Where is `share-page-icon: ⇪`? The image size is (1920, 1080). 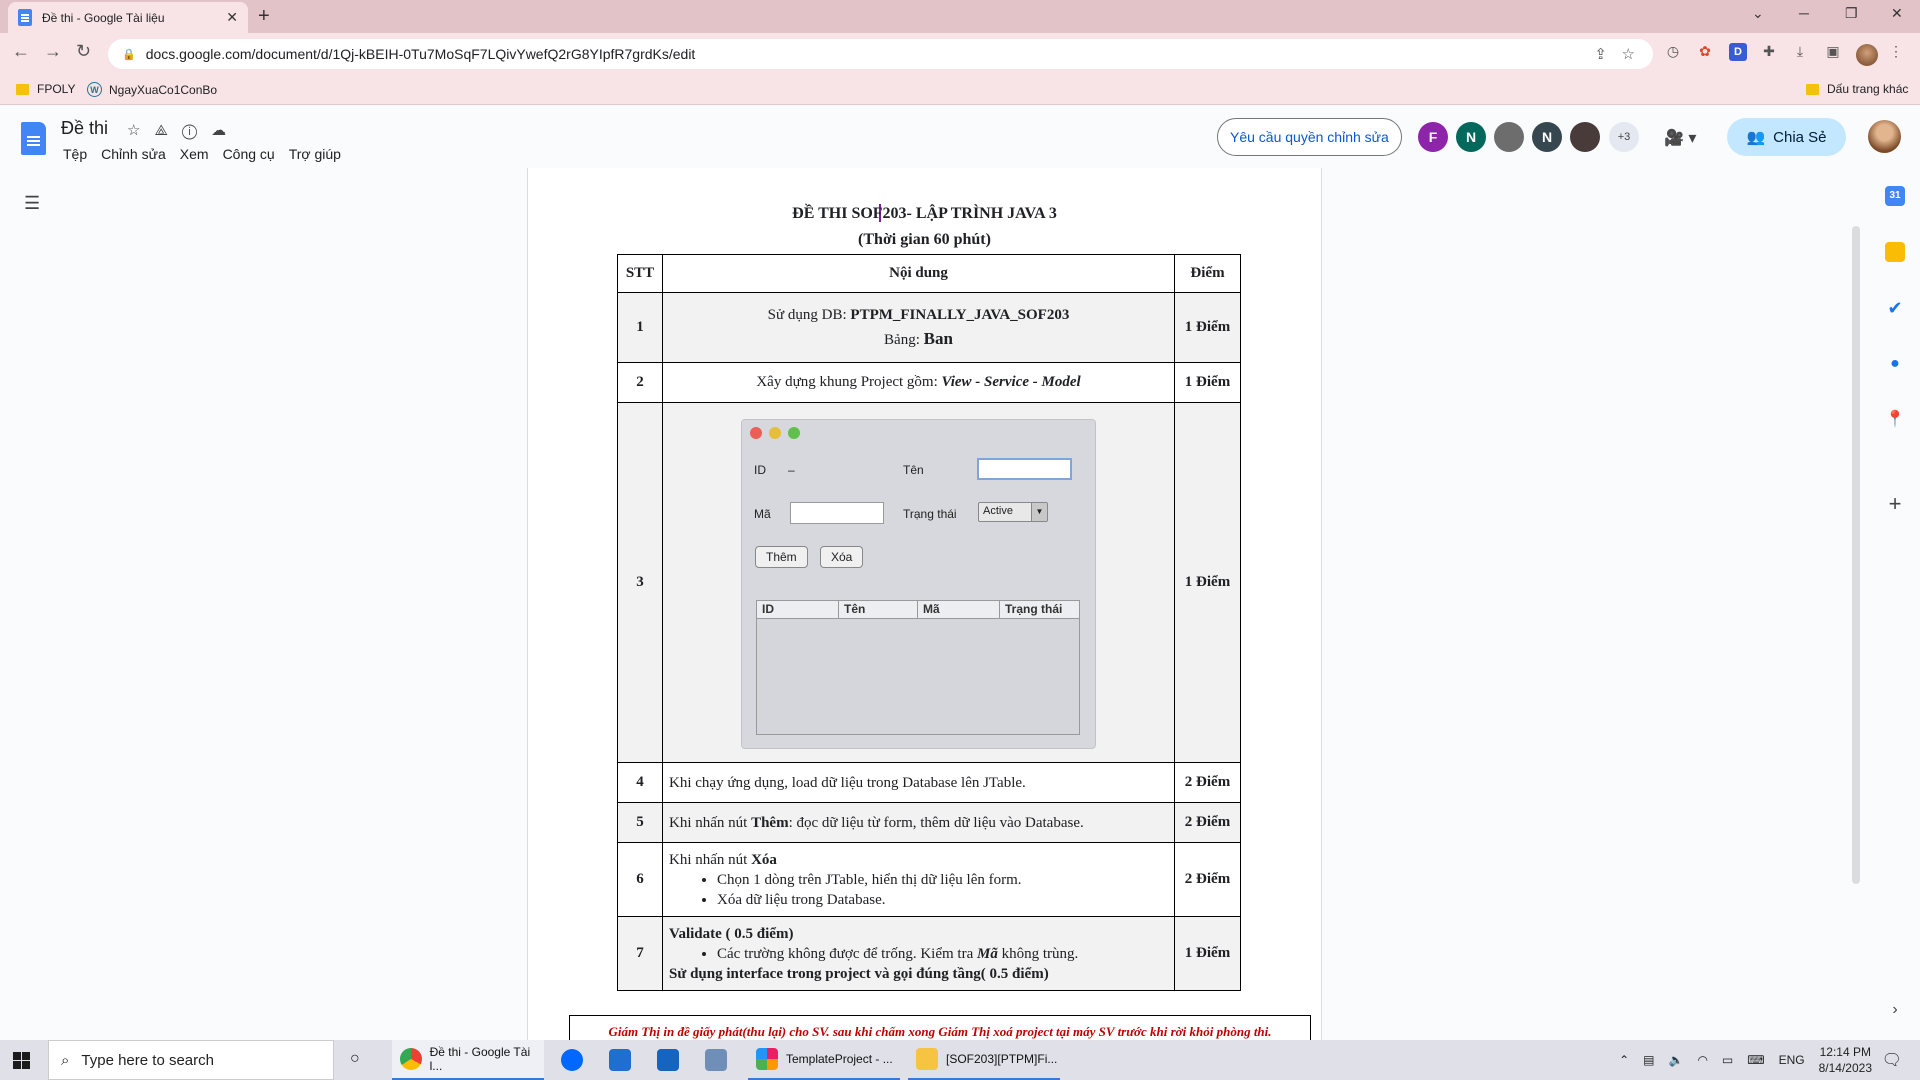
share-page-icon: ⇪ is located at coordinates (1600, 54).